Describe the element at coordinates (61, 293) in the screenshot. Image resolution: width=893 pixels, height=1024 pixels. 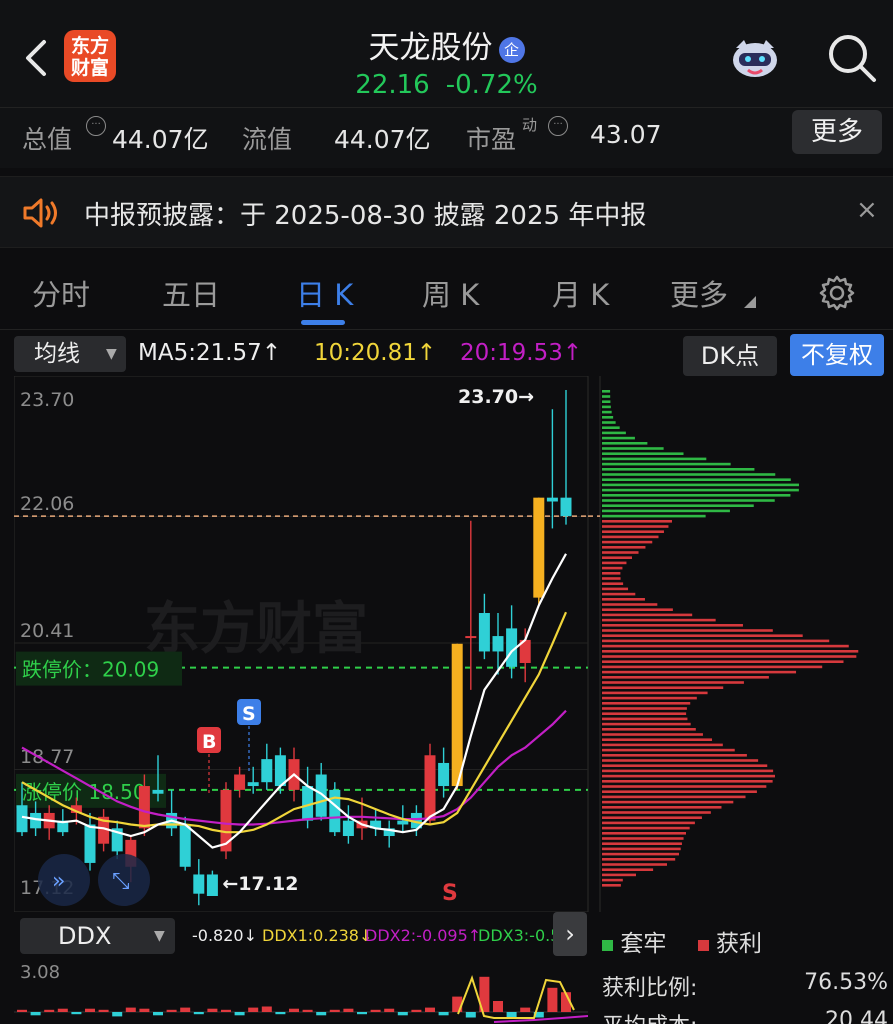
I see `tab-intraday: 分时` at that location.